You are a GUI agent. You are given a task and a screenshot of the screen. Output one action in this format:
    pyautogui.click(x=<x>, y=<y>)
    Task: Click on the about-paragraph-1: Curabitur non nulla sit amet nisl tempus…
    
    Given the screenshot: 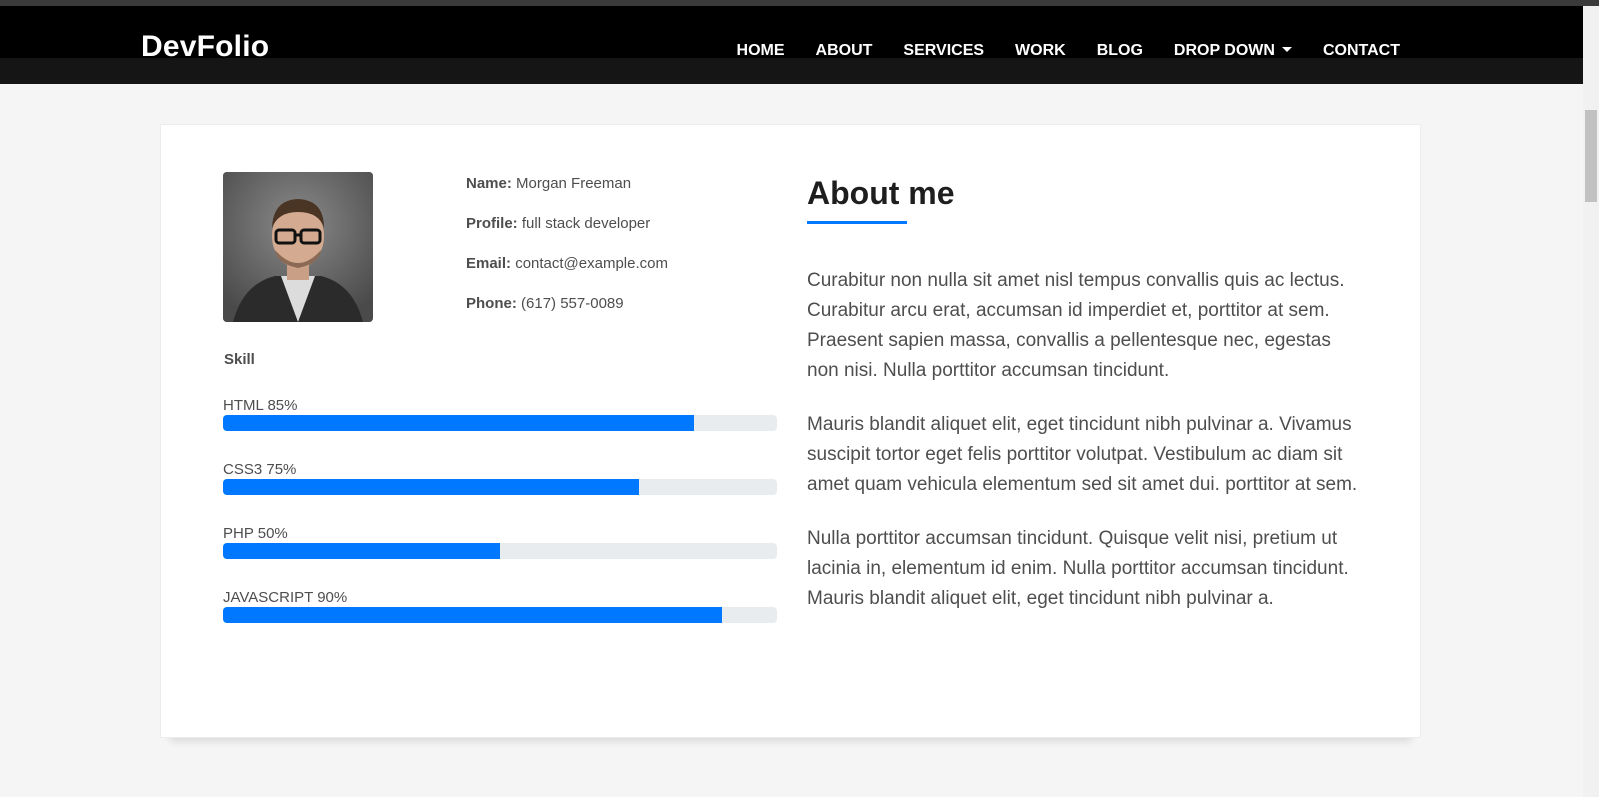 What is the action you would take?
    pyautogui.click(x=1076, y=325)
    